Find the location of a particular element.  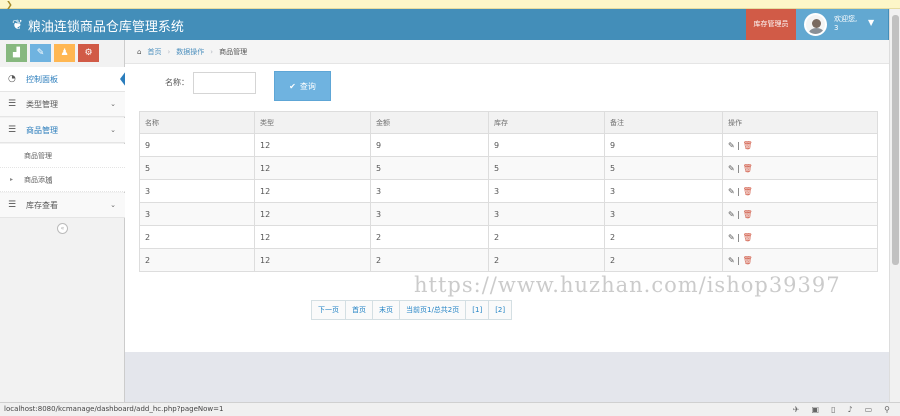

pin-icon: ✈ is located at coordinates (796, 409).